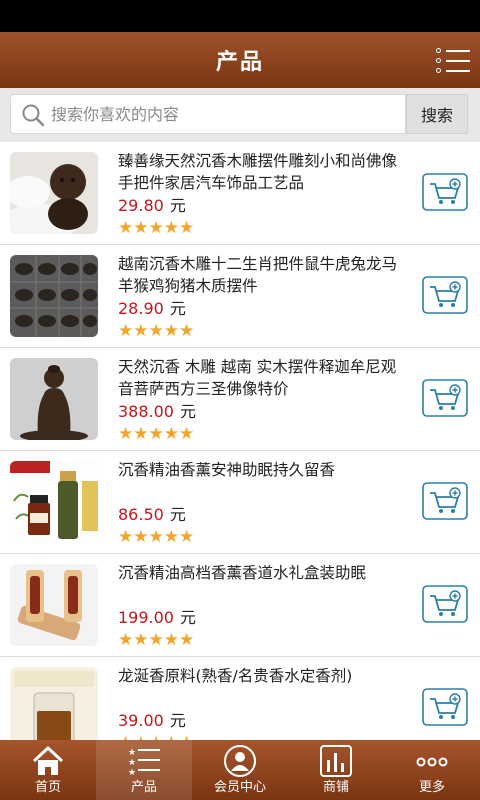  I want to click on home-icon, so click(48, 760).